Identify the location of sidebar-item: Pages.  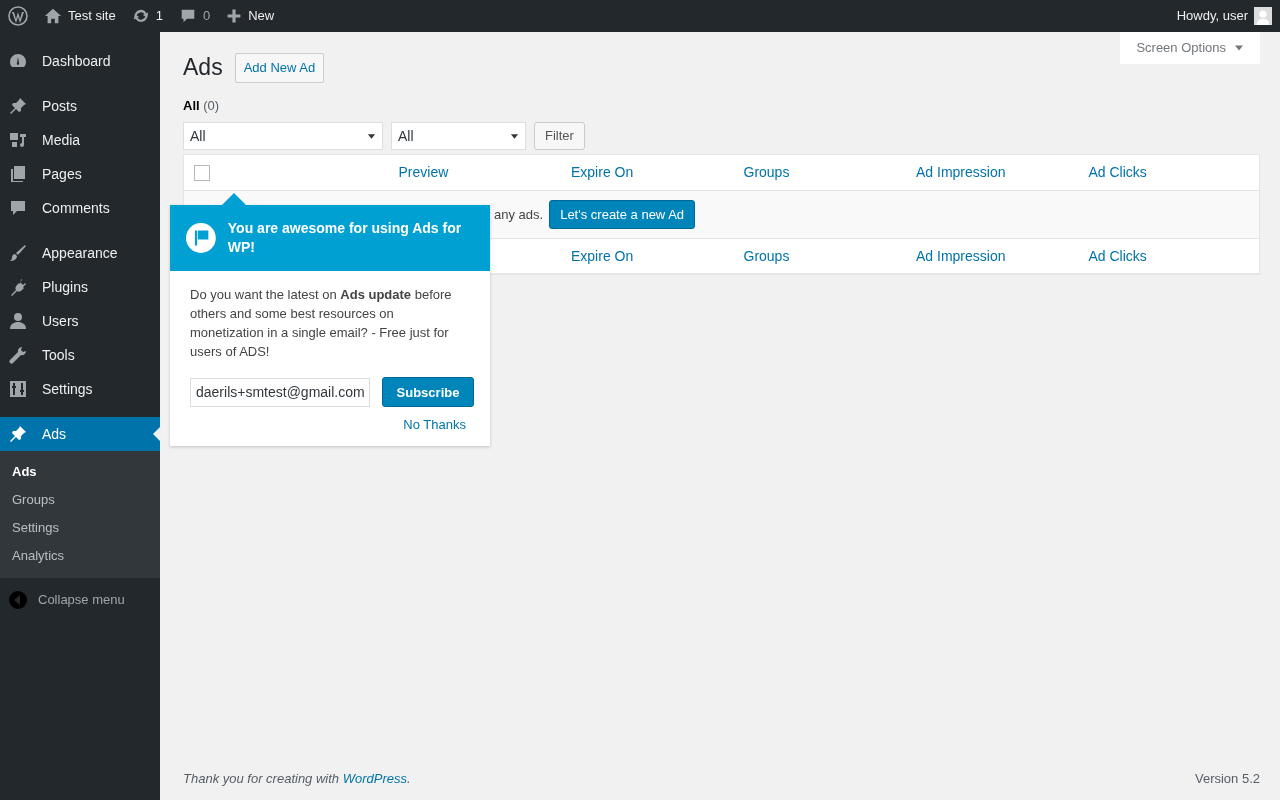
(80, 174).